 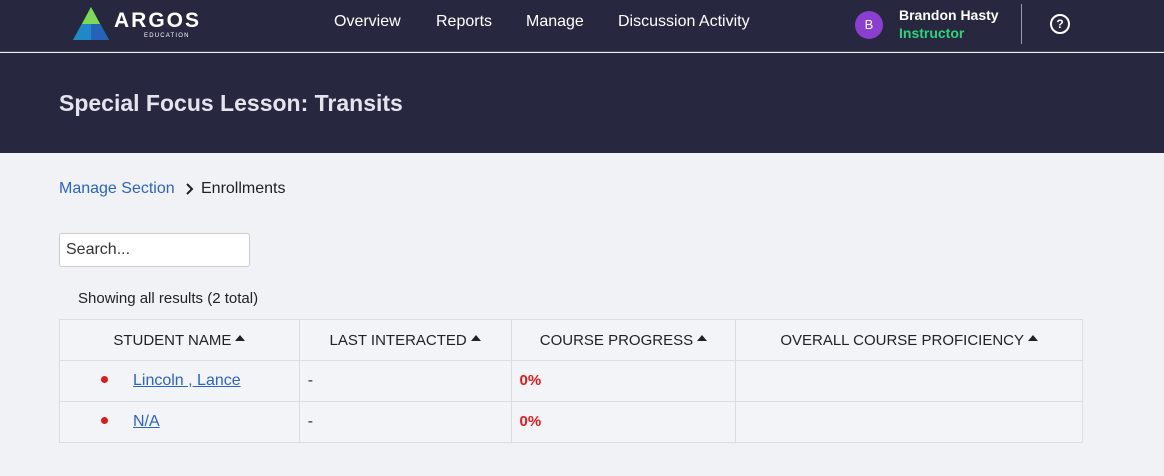 I want to click on column-label: LAST INTERACTED, so click(x=398, y=340).